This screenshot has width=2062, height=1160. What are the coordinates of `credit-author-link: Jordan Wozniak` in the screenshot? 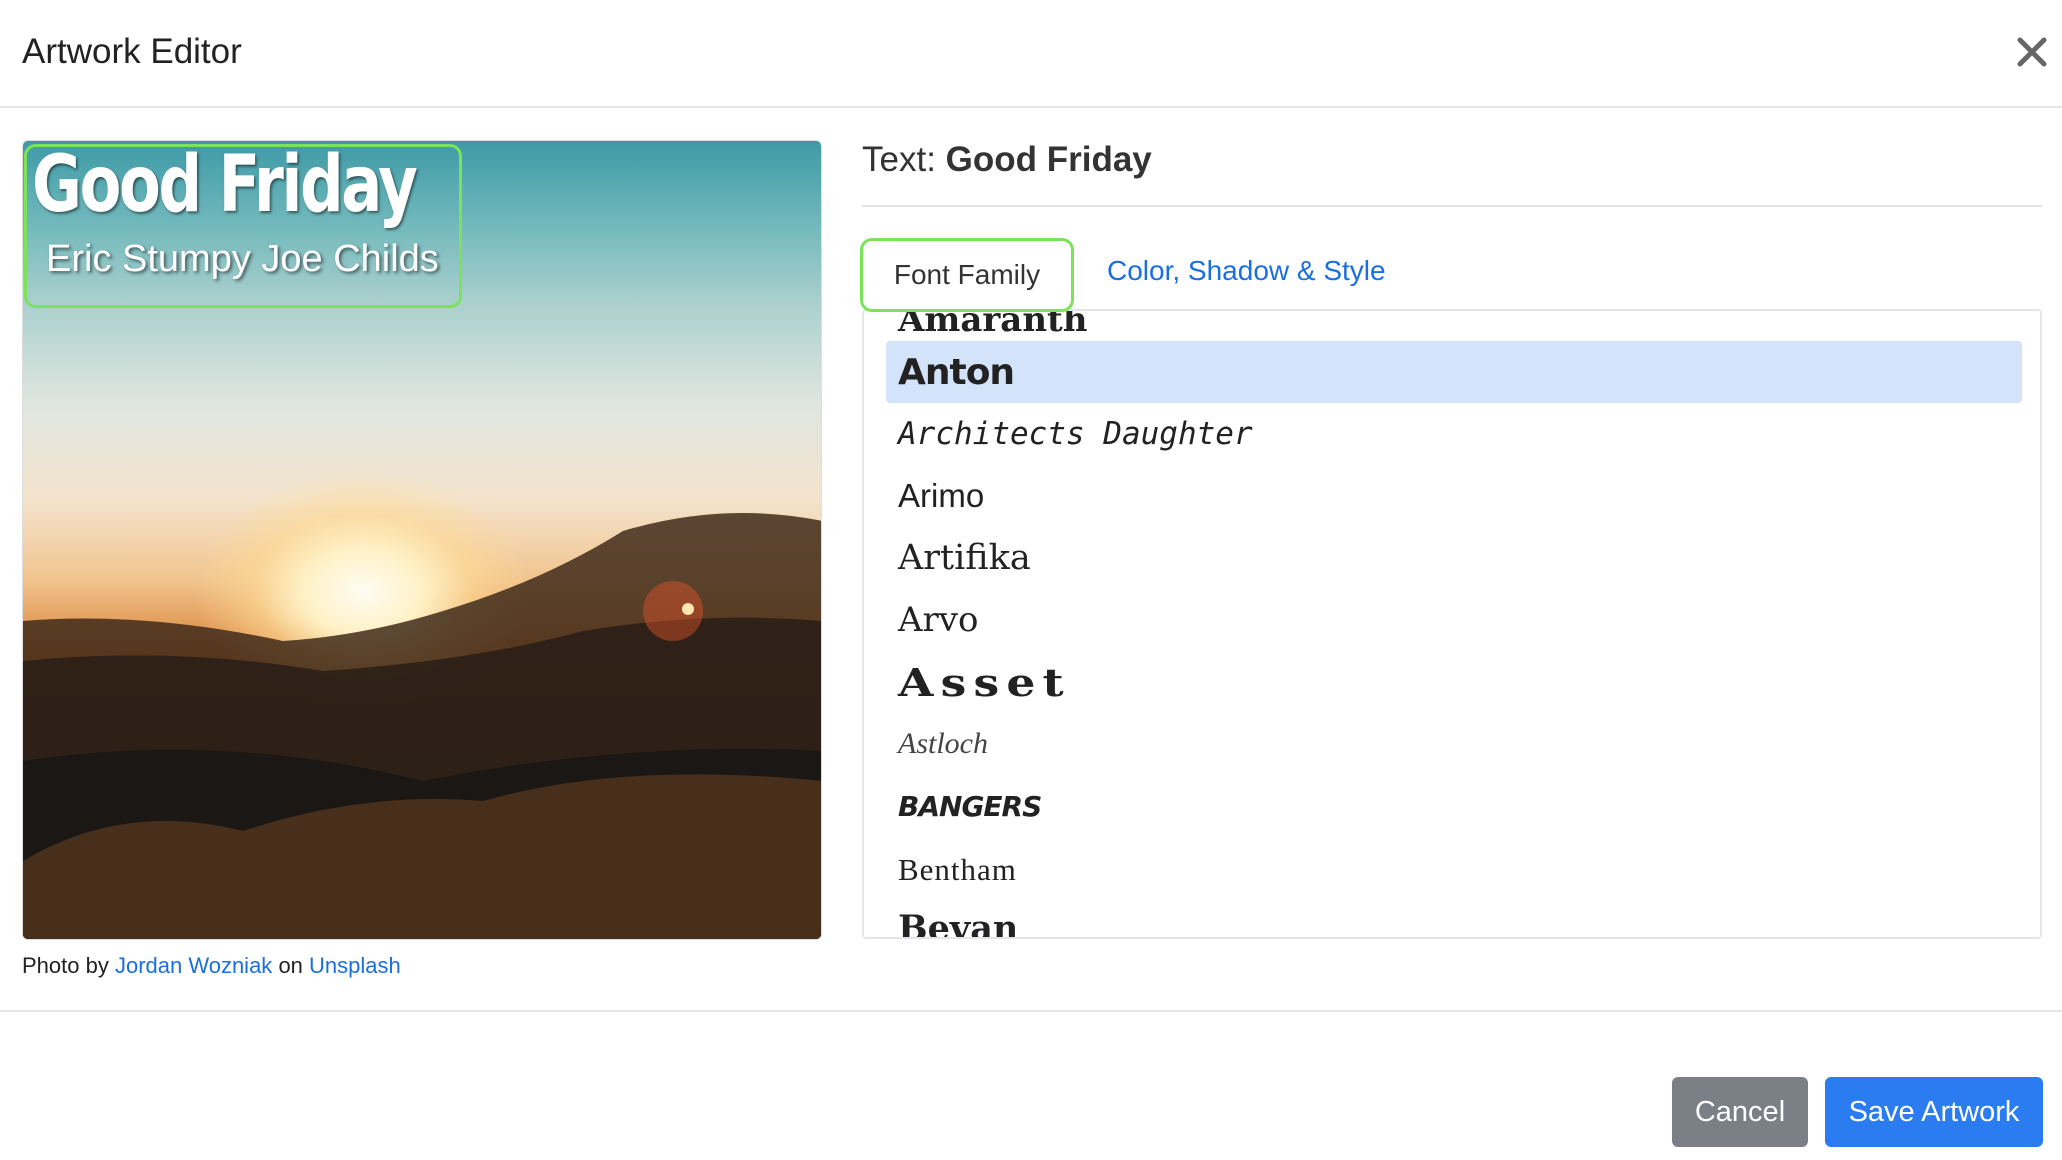 It's located at (193, 965).